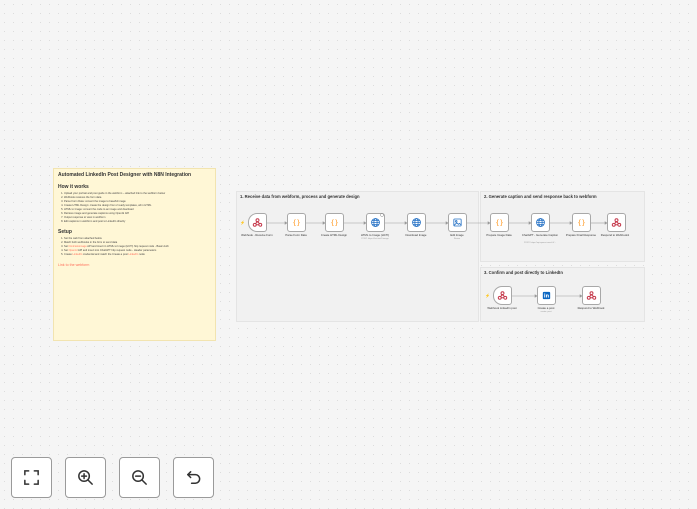  Describe the element at coordinates (437, 259) in the screenshot. I see `connection-lines` at that location.